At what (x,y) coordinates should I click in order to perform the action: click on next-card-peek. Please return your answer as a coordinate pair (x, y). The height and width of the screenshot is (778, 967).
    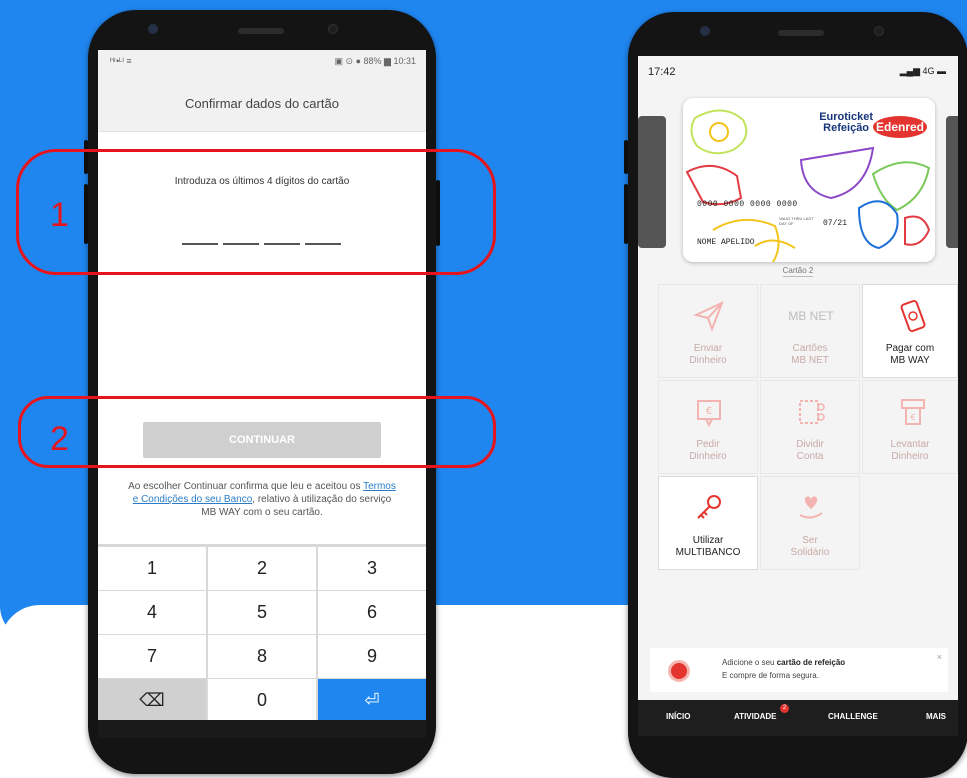
    Looking at the image, I should click on (952, 182).